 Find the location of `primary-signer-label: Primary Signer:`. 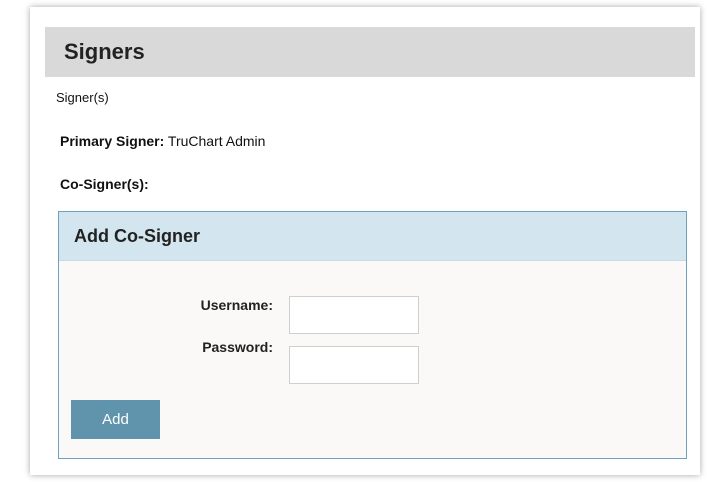

primary-signer-label: Primary Signer: is located at coordinates (112, 141).